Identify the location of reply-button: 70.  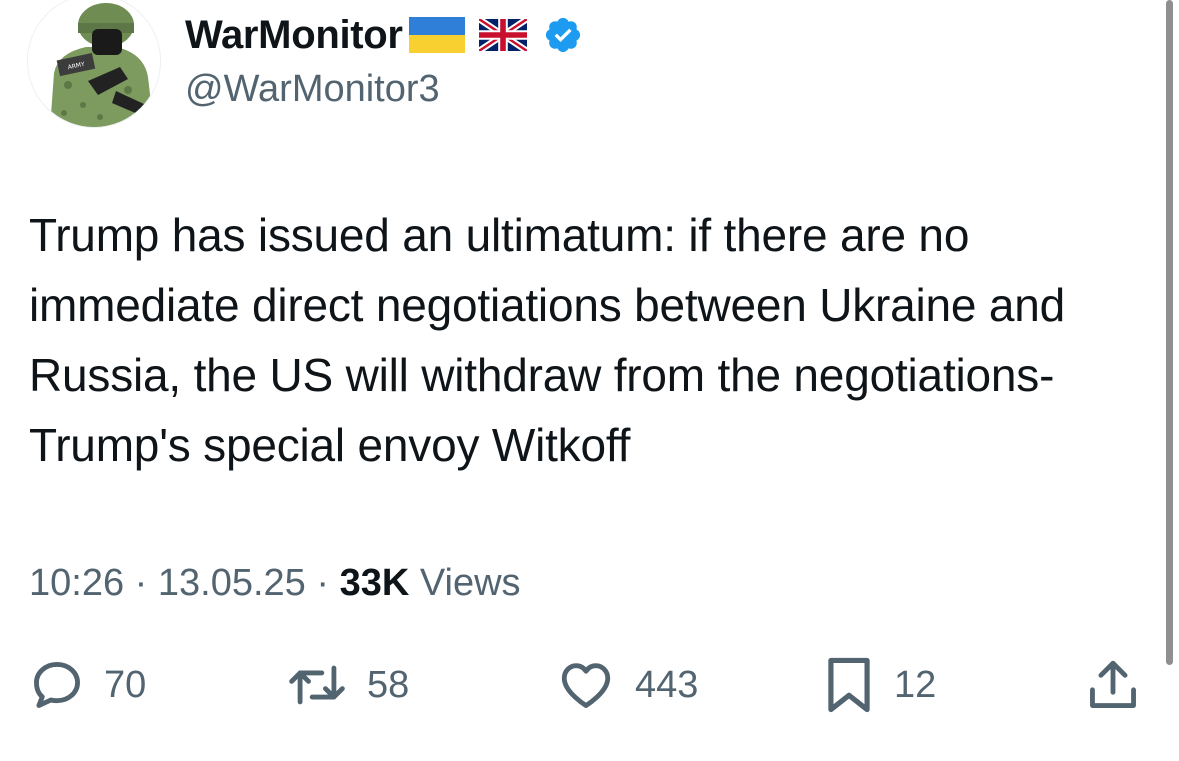
(87, 685).